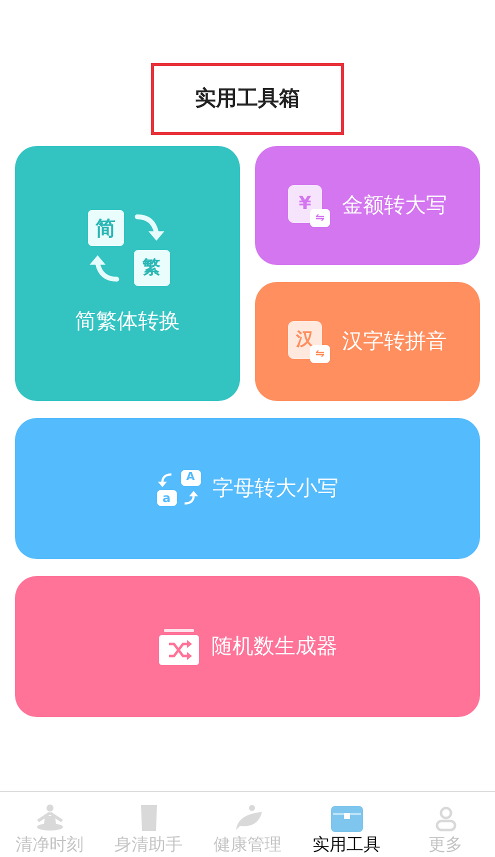  Describe the element at coordinates (445, 819) in the screenshot. I see `person-icon` at that location.